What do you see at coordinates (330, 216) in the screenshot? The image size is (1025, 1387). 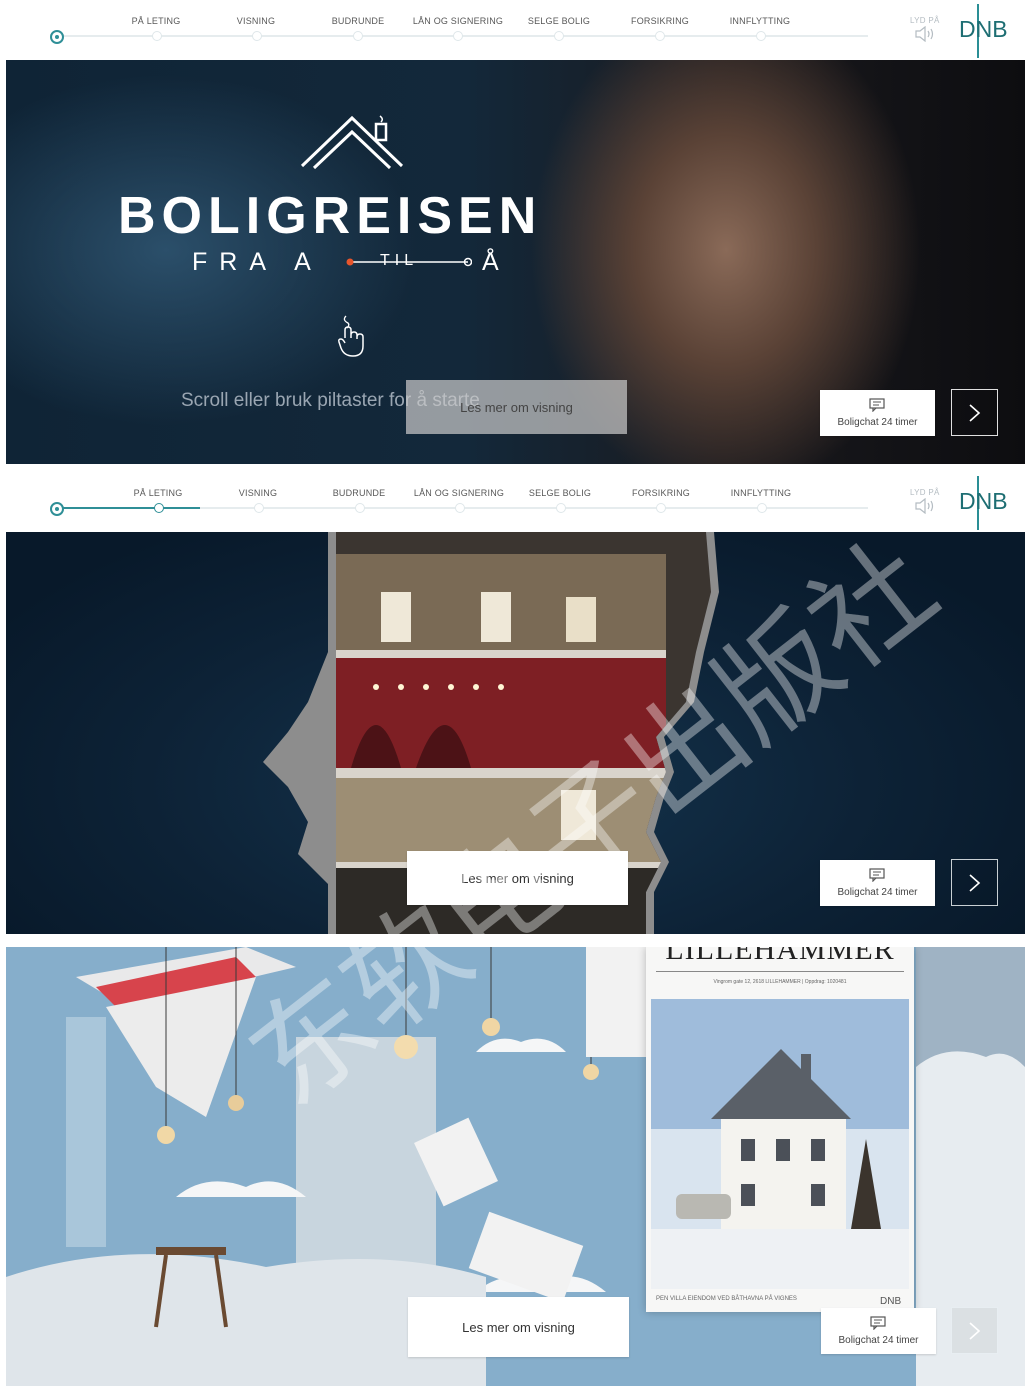 I see `brand-title: BOLIGREISEN` at bounding box center [330, 216].